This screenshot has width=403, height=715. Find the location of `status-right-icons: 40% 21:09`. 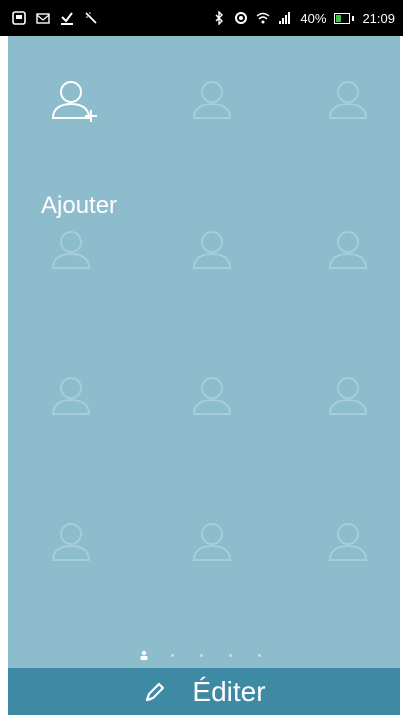

status-right-icons: 40% 21:09 is located at coordinates (303, 18).